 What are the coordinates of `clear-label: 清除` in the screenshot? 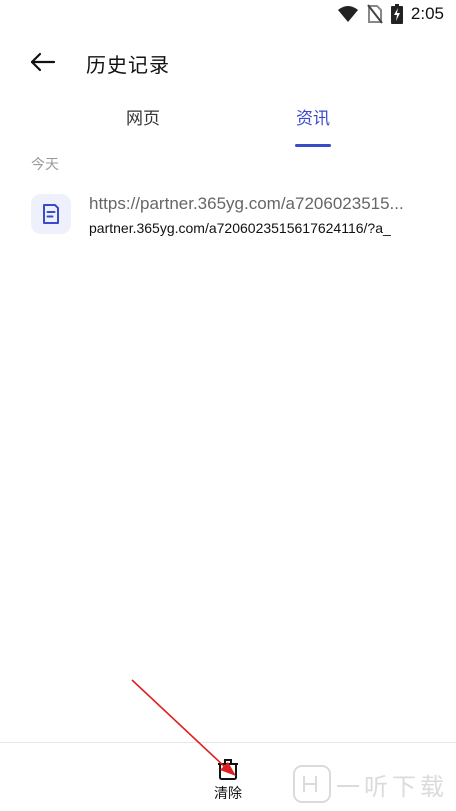 It's located at (228, 794).